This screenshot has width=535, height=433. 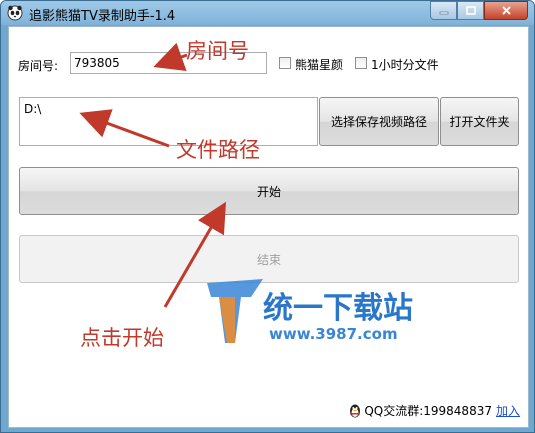 What do you see at coordinates (355, 410) in the screenshot?
I see `qq-penguin-icon` at bounding box center [355, 410].